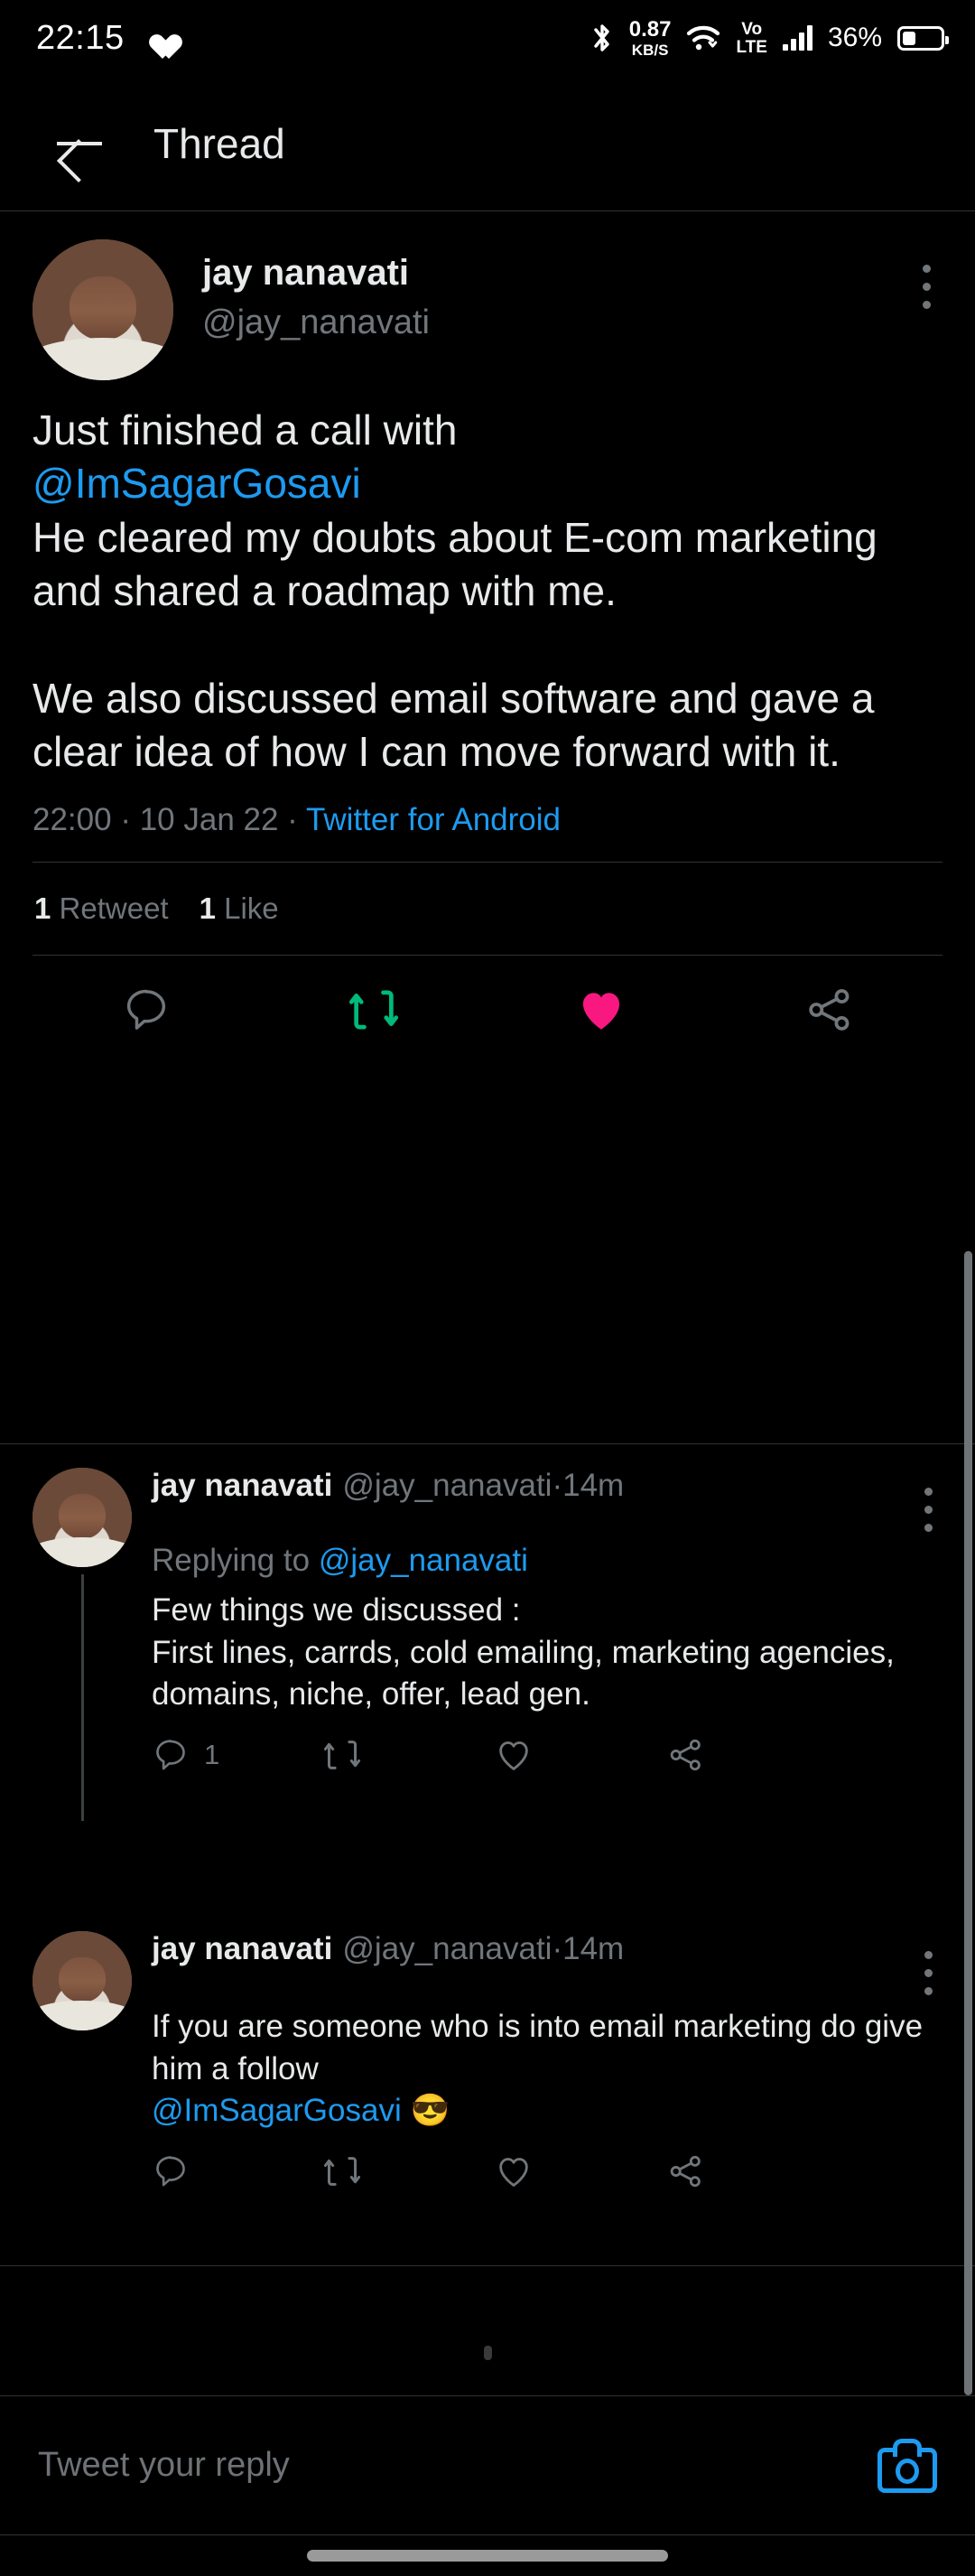  I want to click on like-stat: 1 Like, so click(239, 908).